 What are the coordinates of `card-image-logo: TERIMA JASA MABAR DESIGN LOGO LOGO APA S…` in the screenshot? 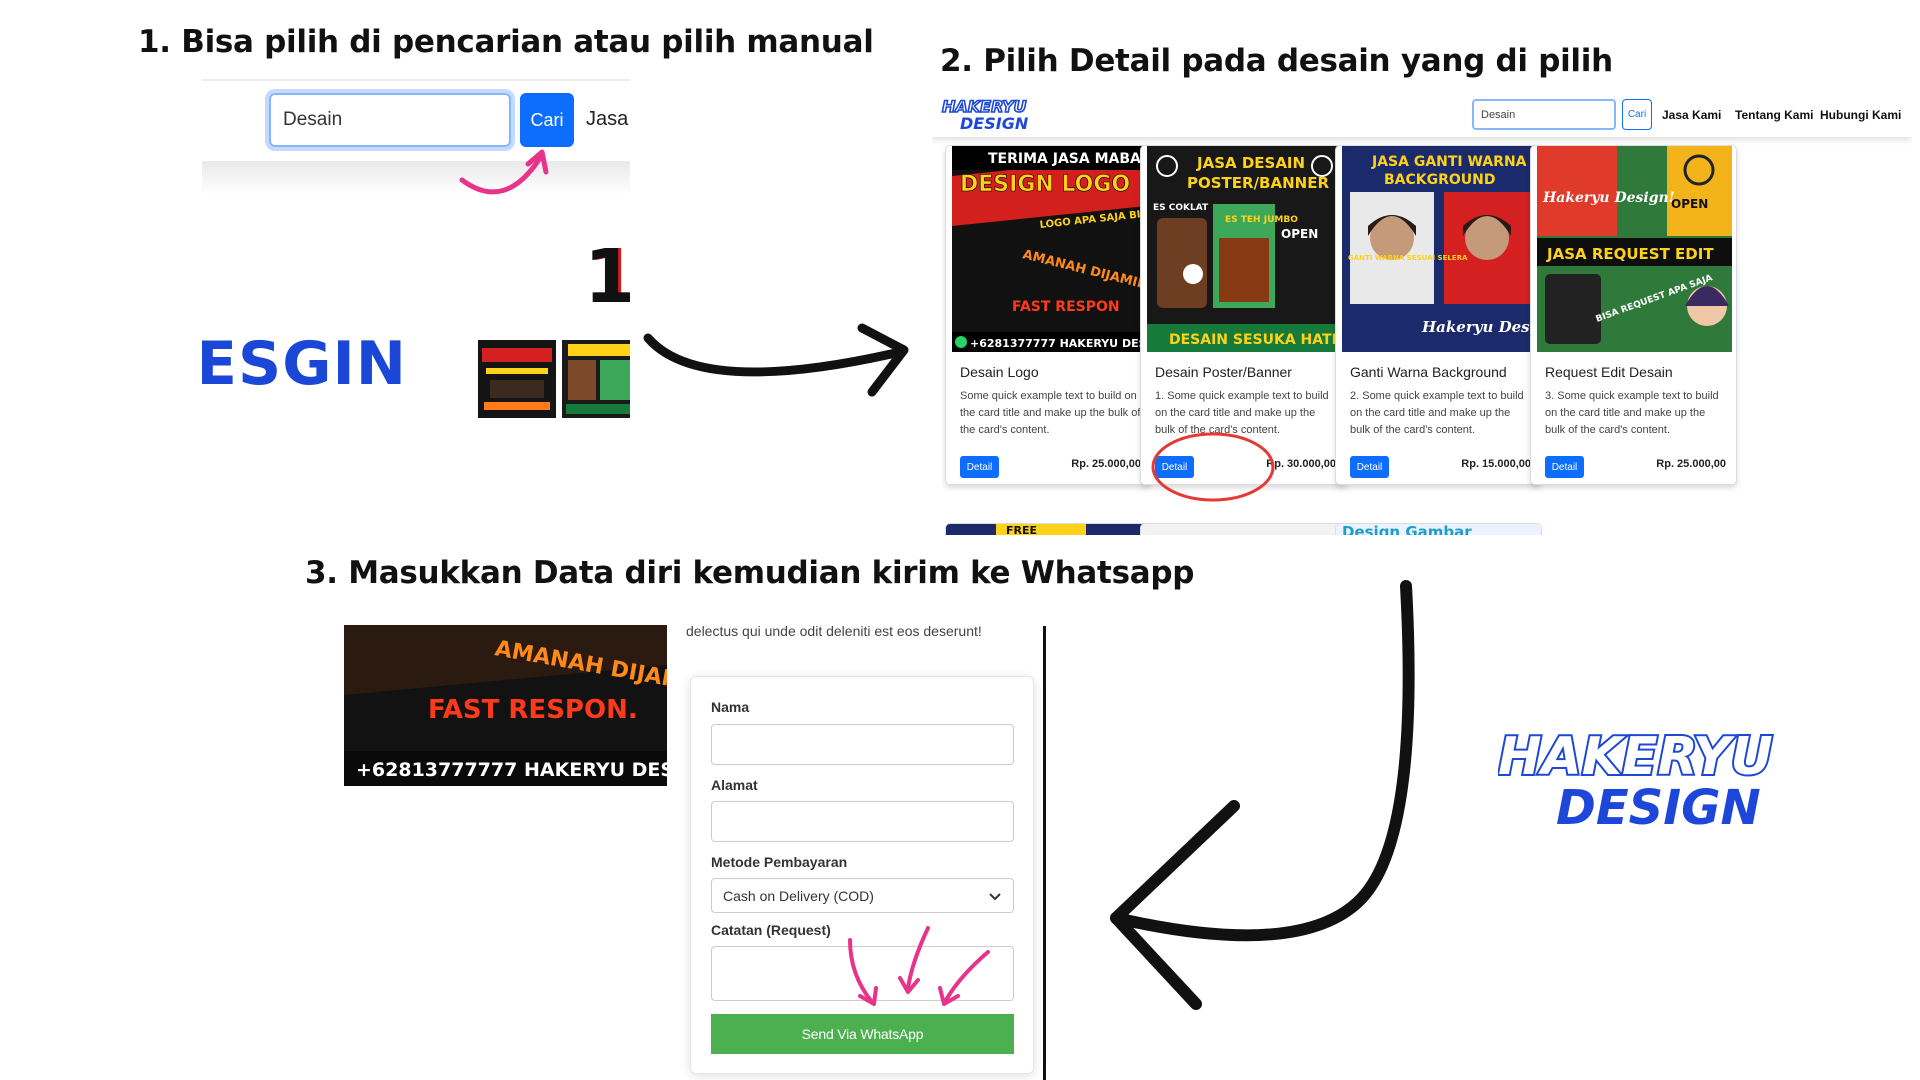 It's located at (1049, 249).